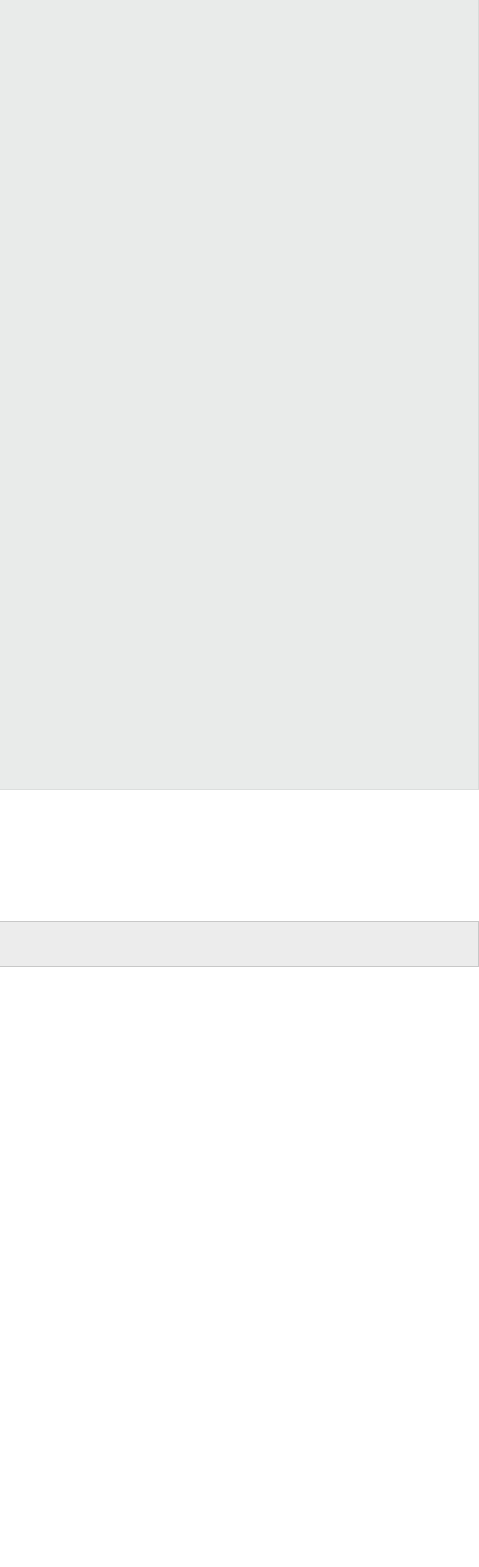 The width and height of the screenshot is (479, 1567). I want to click on gray-bar-strip, so click(239, 944).